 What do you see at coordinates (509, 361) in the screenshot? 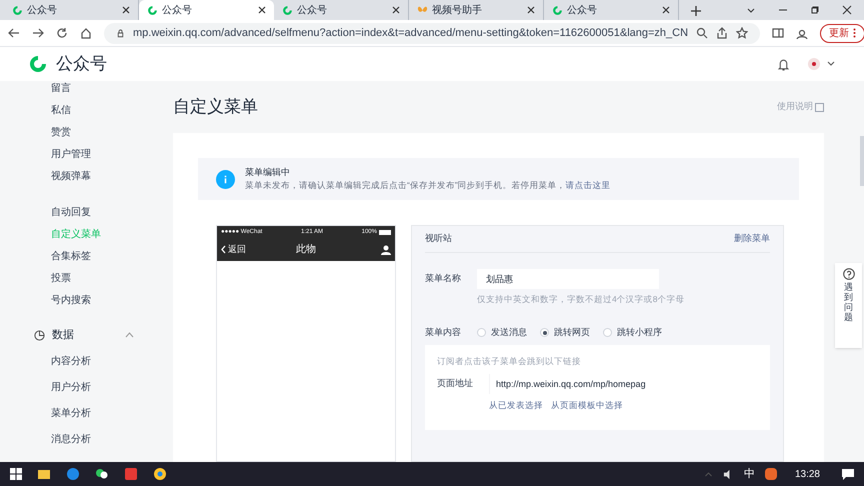
I see `link-hint: 订阅者点击该子菜单会跳到以下链接` at bounding box center [509, 361].